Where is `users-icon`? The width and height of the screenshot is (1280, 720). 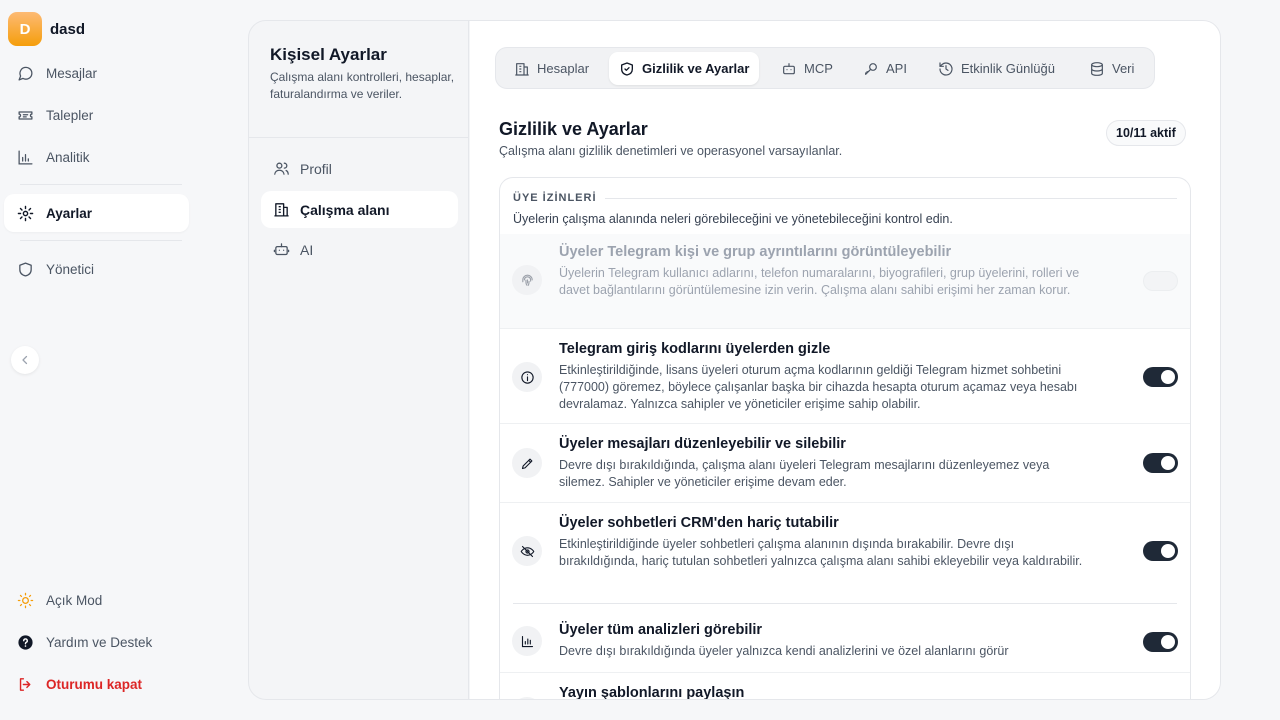 users-icon is located at coordinates (281, 168).